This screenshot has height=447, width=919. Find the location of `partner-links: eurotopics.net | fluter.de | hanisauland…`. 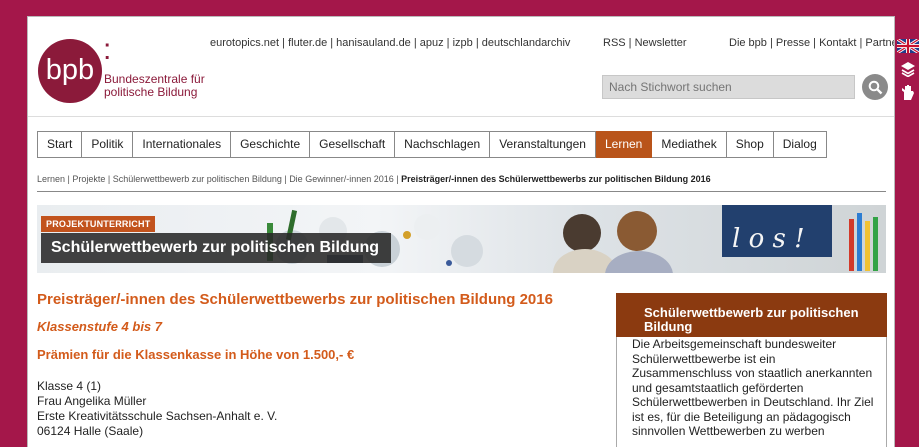

partner-links: eurotopics.net | fluter.de | hanisauland… is located at coordinates (390, 43).